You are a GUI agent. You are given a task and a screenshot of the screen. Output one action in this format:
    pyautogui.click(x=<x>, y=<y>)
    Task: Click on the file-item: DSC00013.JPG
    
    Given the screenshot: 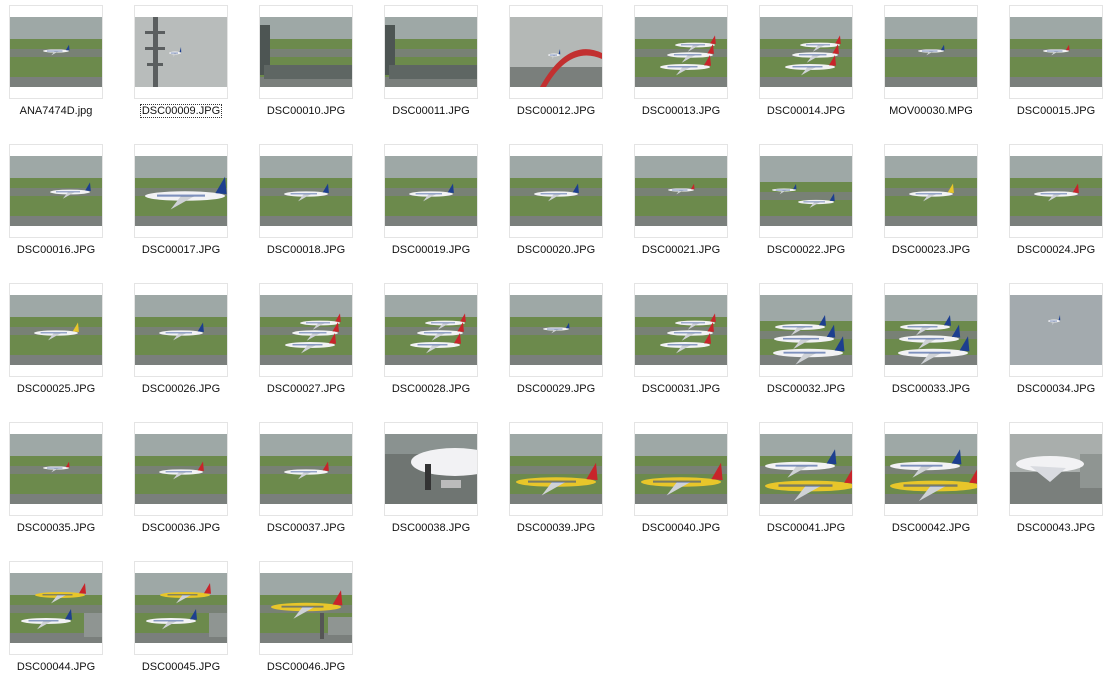 What is the action you would take?
    pyautogui.click(x=689, y=66)
    